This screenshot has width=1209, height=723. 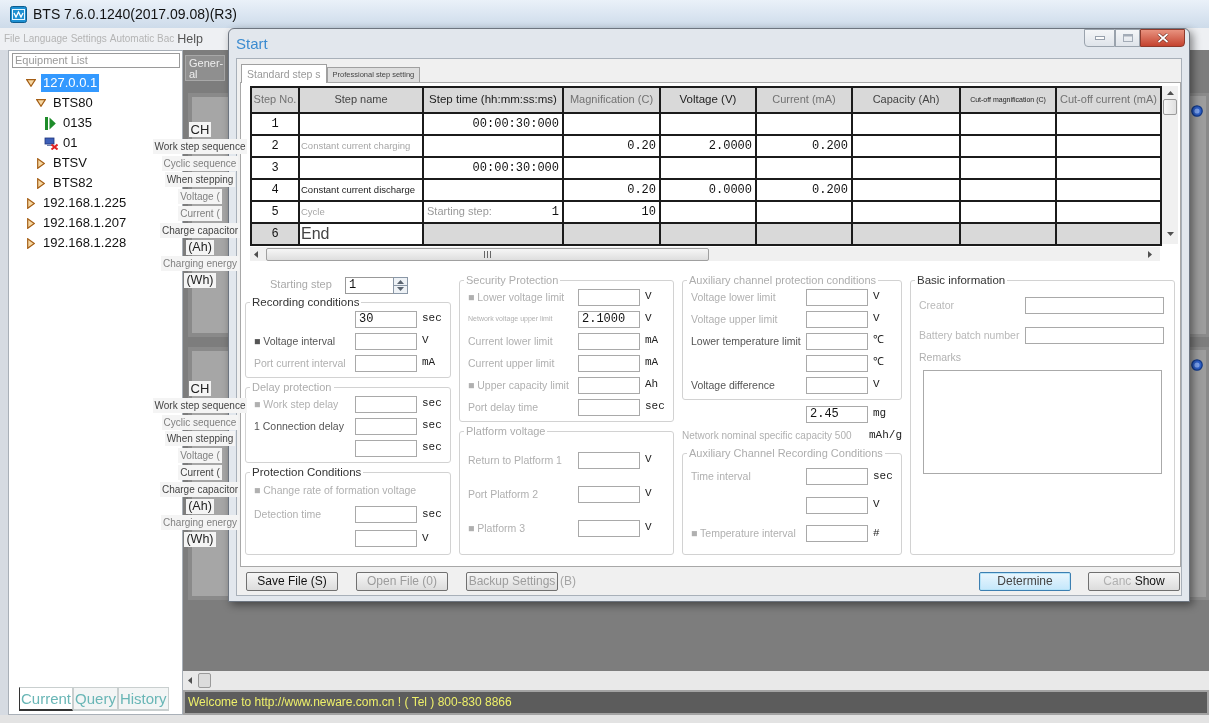 What do you see at coordinates (611, 100) in the screenshot?
I see `column-header: Magnification (C)` at bounding box center [611, 100].